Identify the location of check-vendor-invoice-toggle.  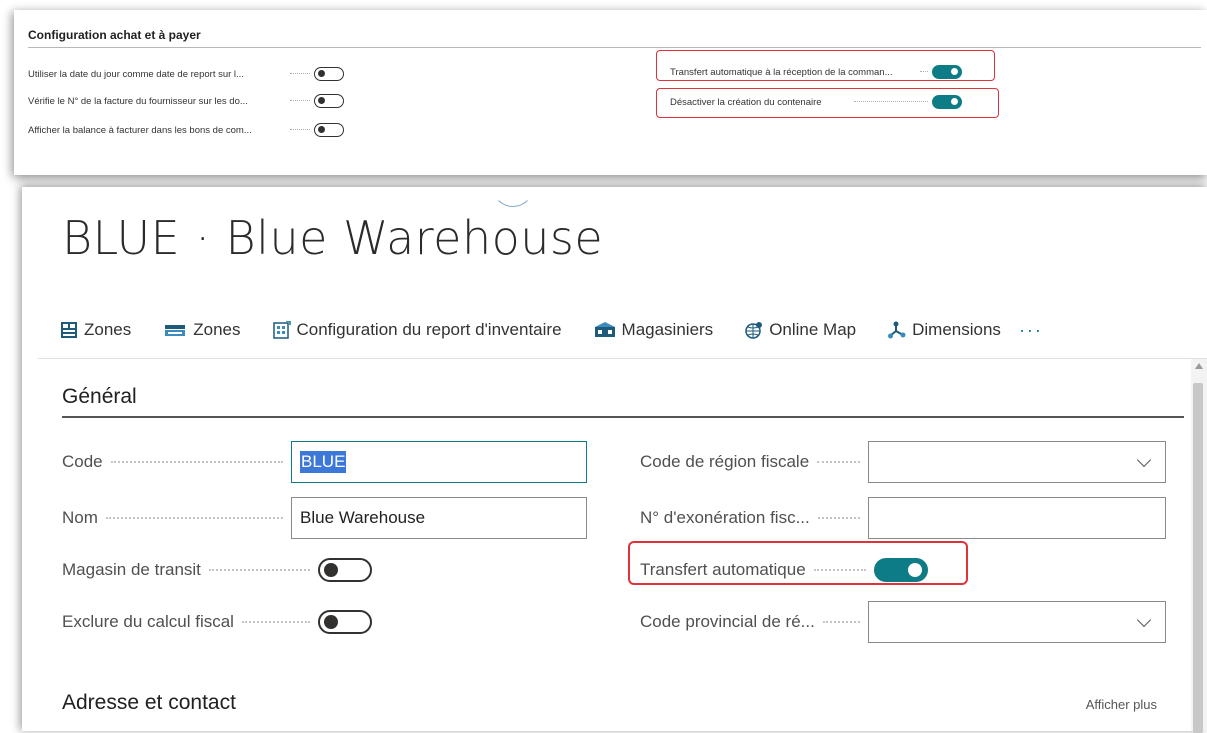
(329, 101).